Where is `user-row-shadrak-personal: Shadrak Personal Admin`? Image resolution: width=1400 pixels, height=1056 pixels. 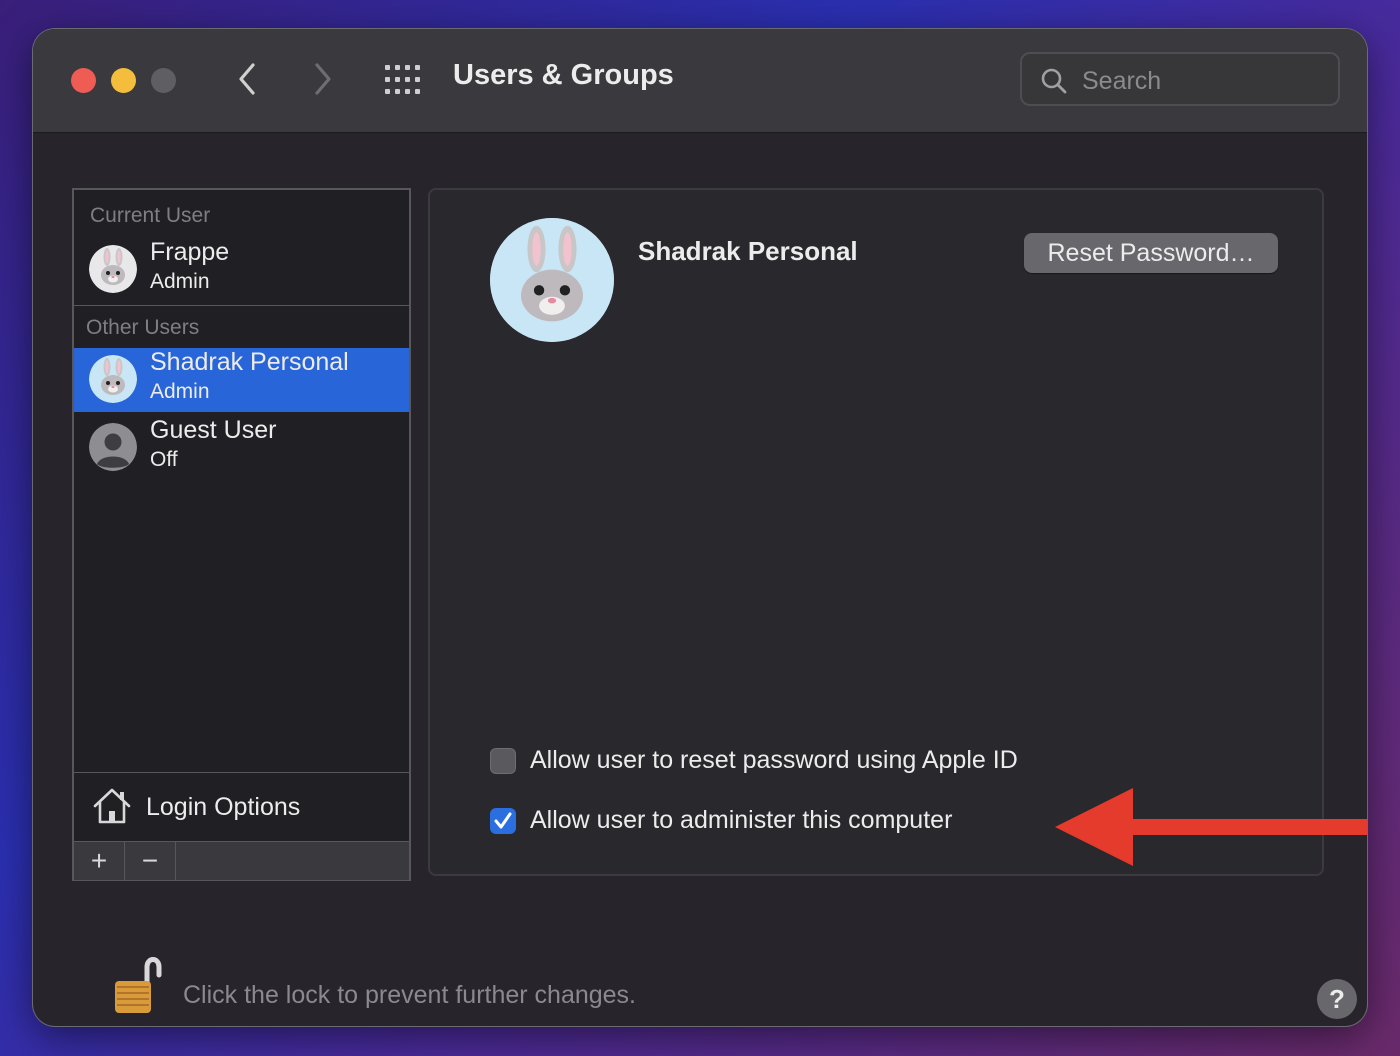
user-row-shadrak-personal: Shadrak Personal Admin is located at coordinates (241, 380).